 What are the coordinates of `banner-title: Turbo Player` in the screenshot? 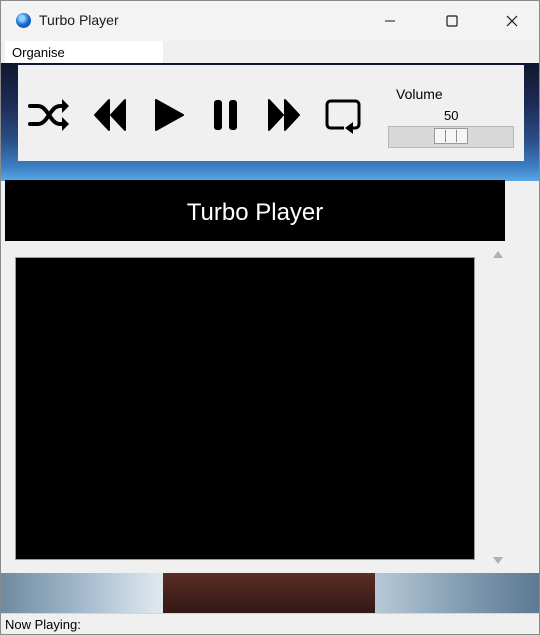 It's located at (255, 212).